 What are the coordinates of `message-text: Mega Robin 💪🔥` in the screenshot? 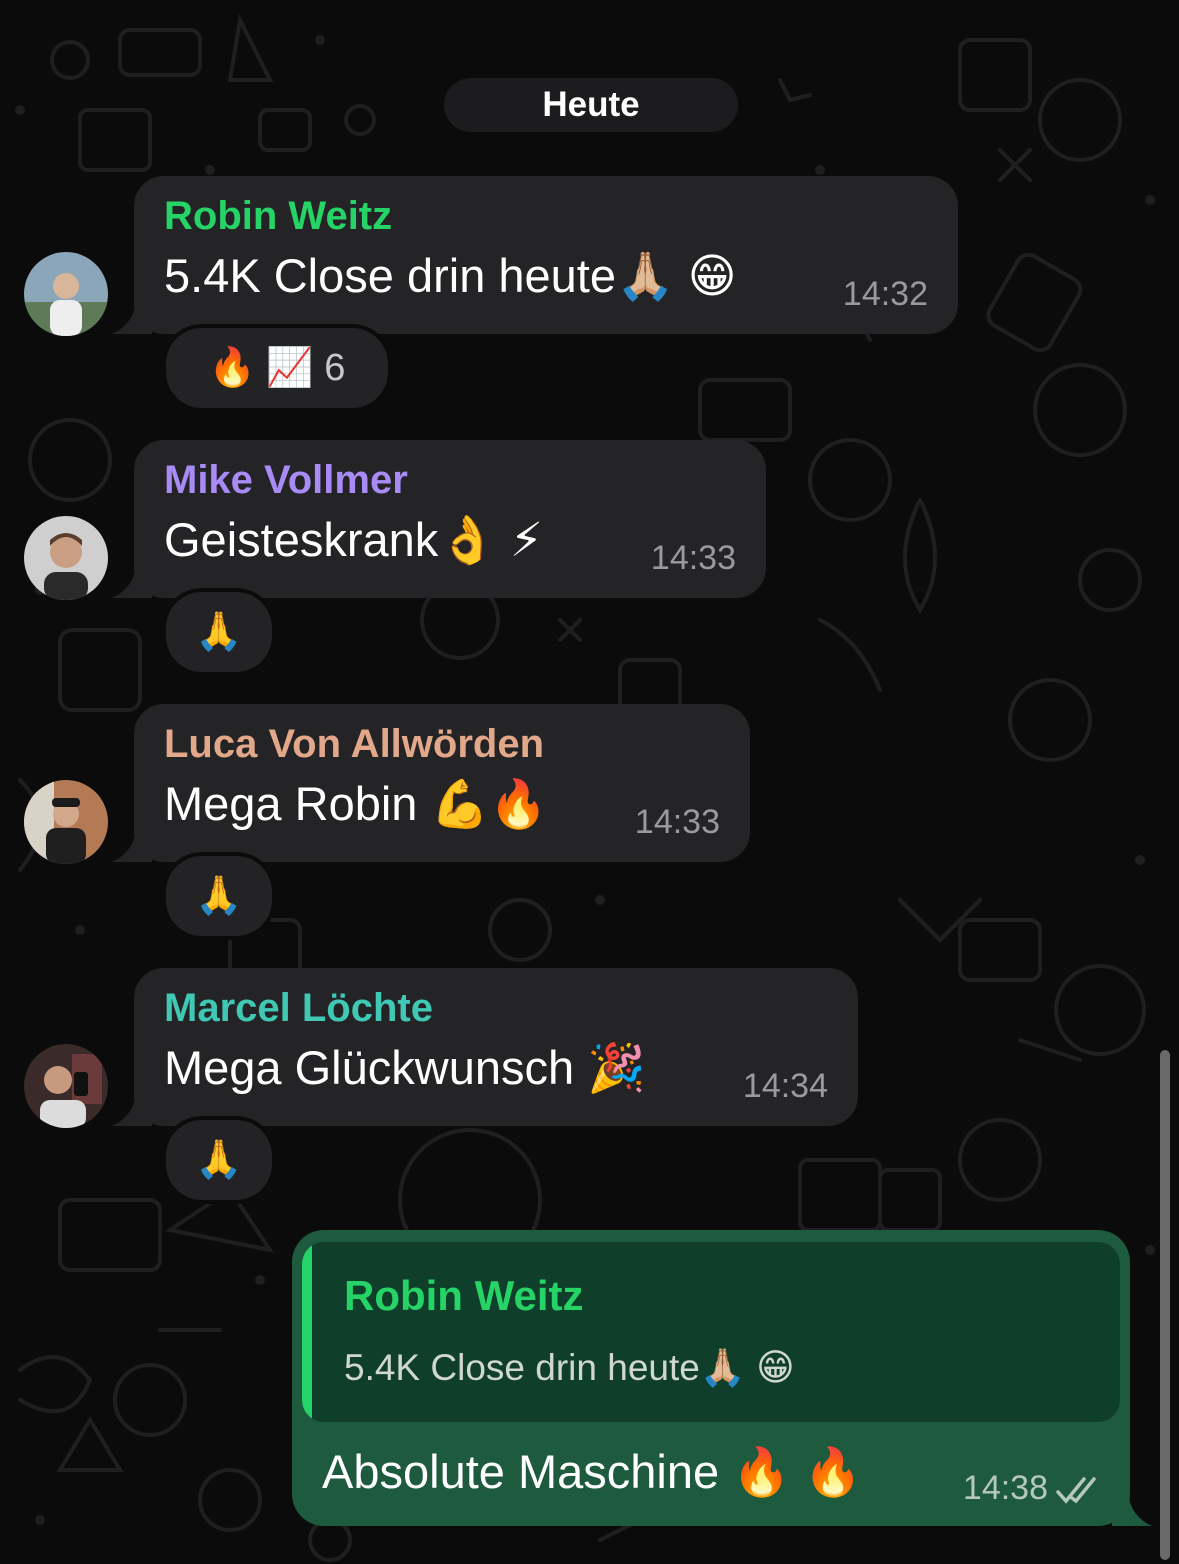 It's located at (356, 803).